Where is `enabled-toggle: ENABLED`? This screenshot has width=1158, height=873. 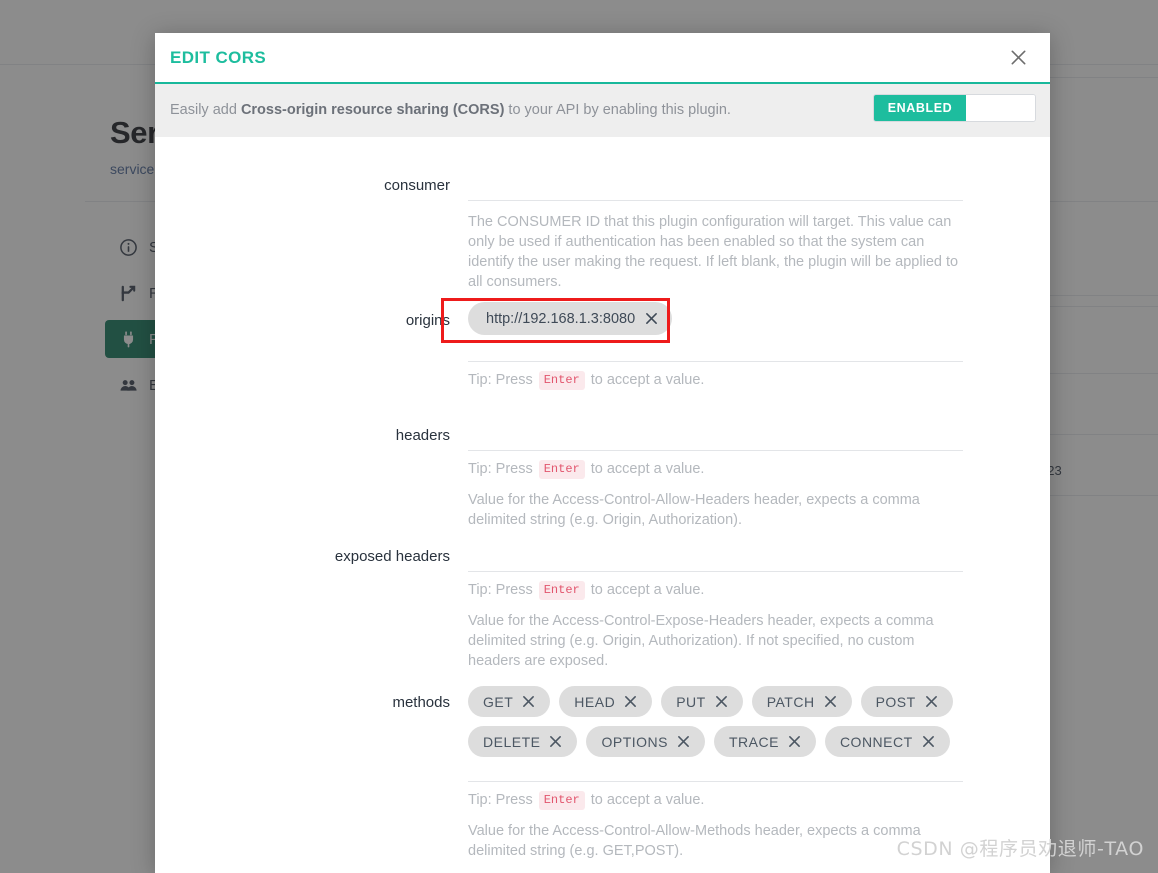 enabled-toggle: ENABLED is located at coordinates (954, 108).